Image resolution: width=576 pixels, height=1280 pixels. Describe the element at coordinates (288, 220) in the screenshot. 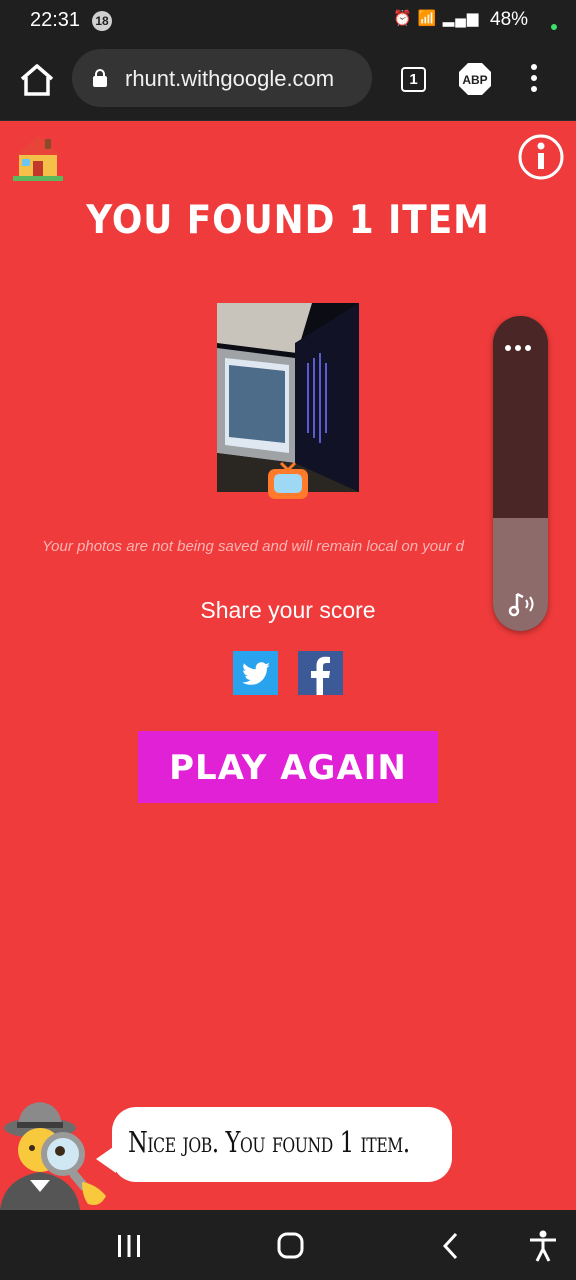

I see `page-title: YOU FOUND 1 ITEM` at that location.